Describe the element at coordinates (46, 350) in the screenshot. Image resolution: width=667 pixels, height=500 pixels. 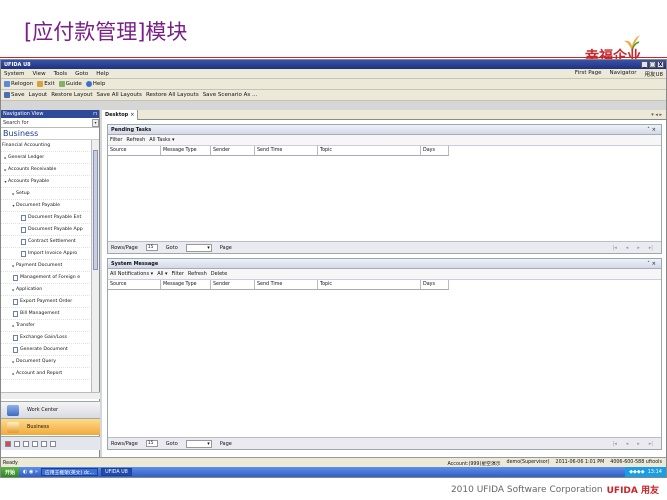
I see `tree-item: Generate Document` at that location.